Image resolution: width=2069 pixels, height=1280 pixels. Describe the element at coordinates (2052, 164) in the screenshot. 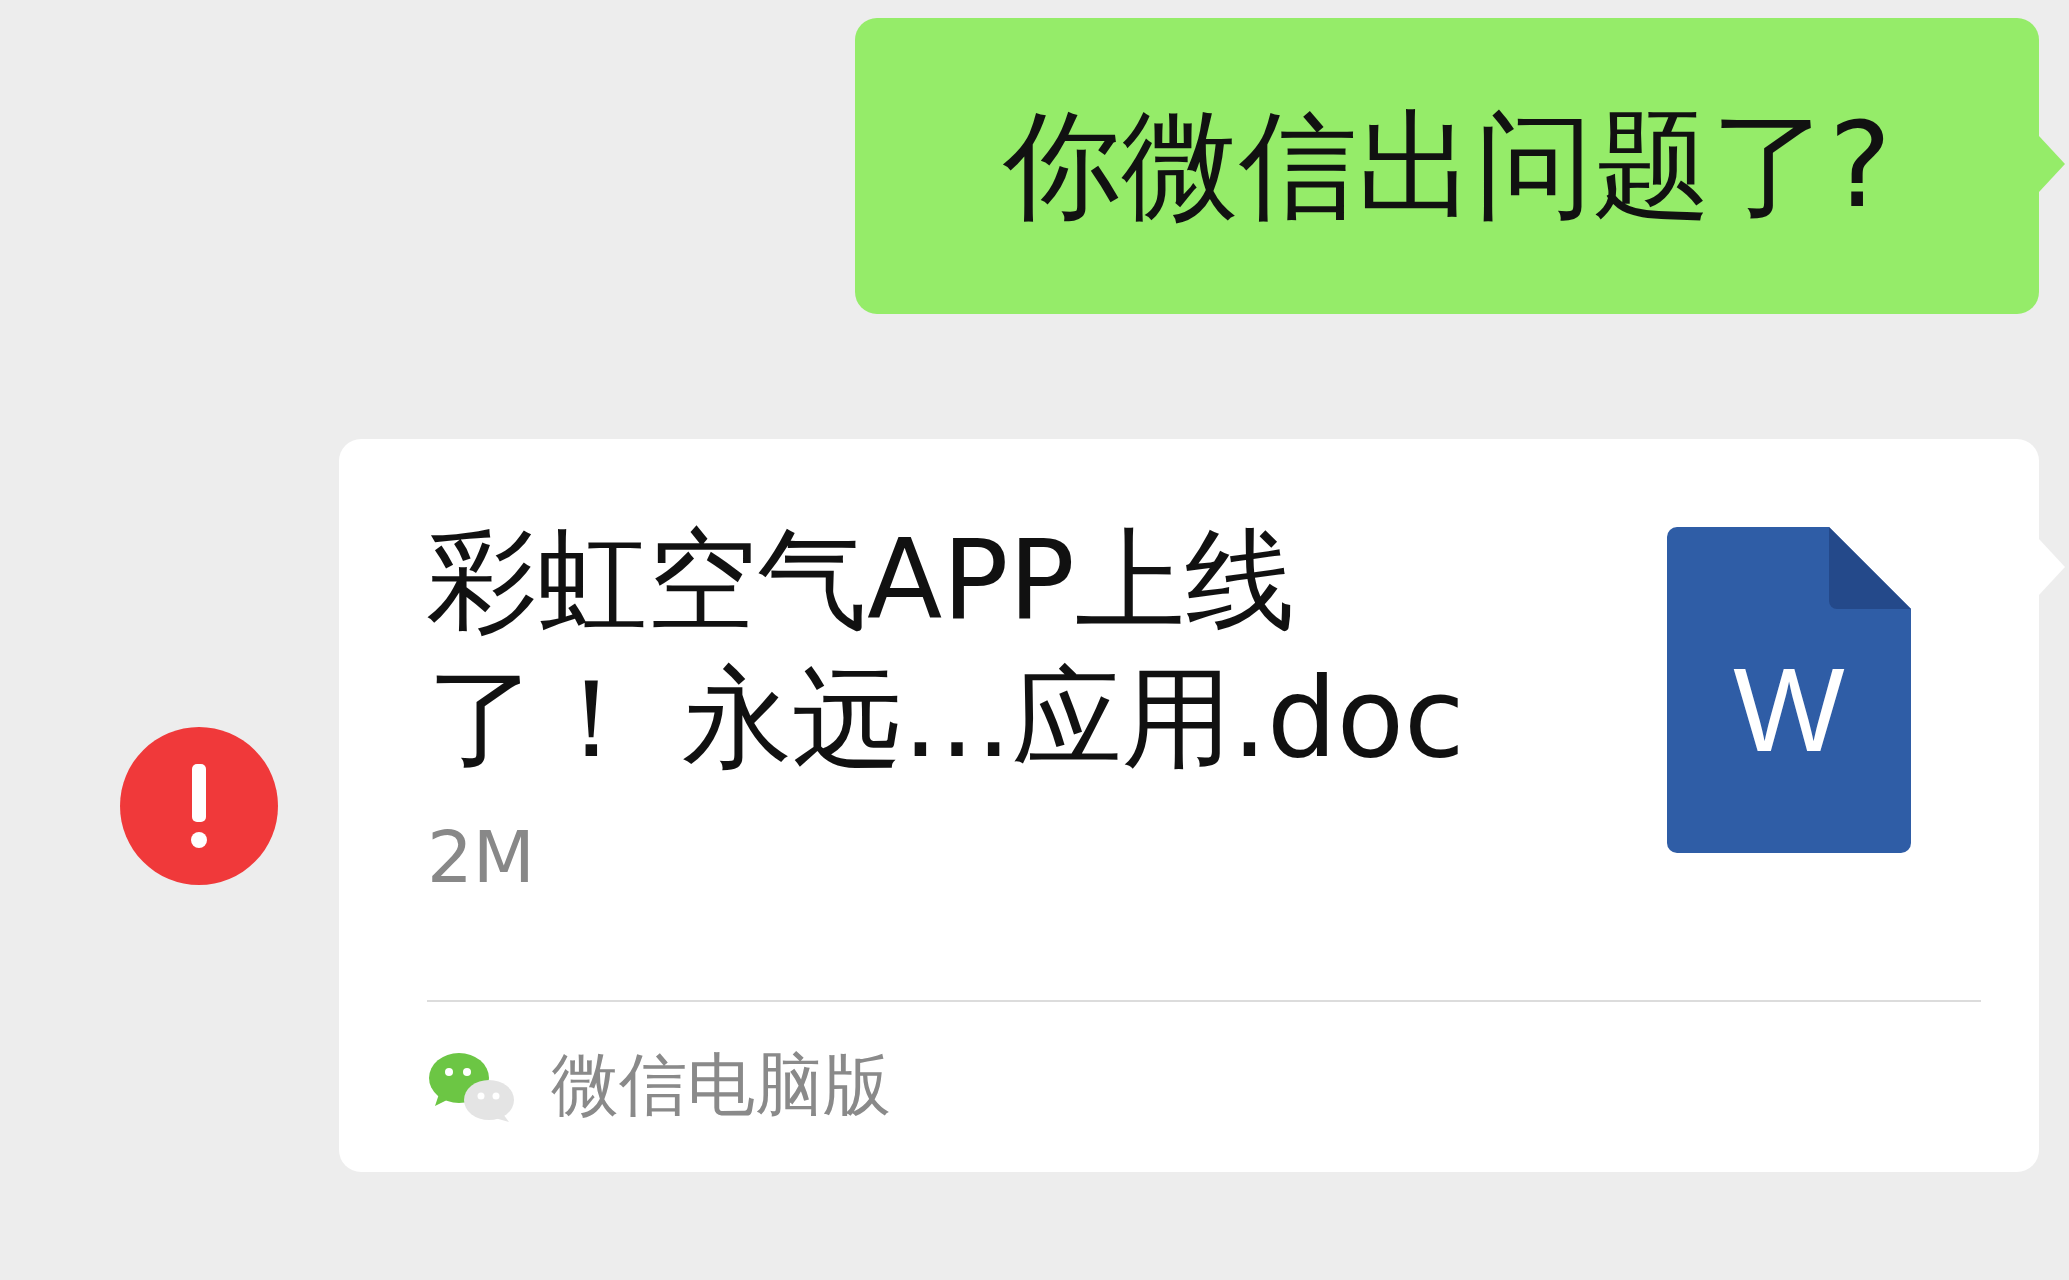

I see `bubble-tail` at that location.